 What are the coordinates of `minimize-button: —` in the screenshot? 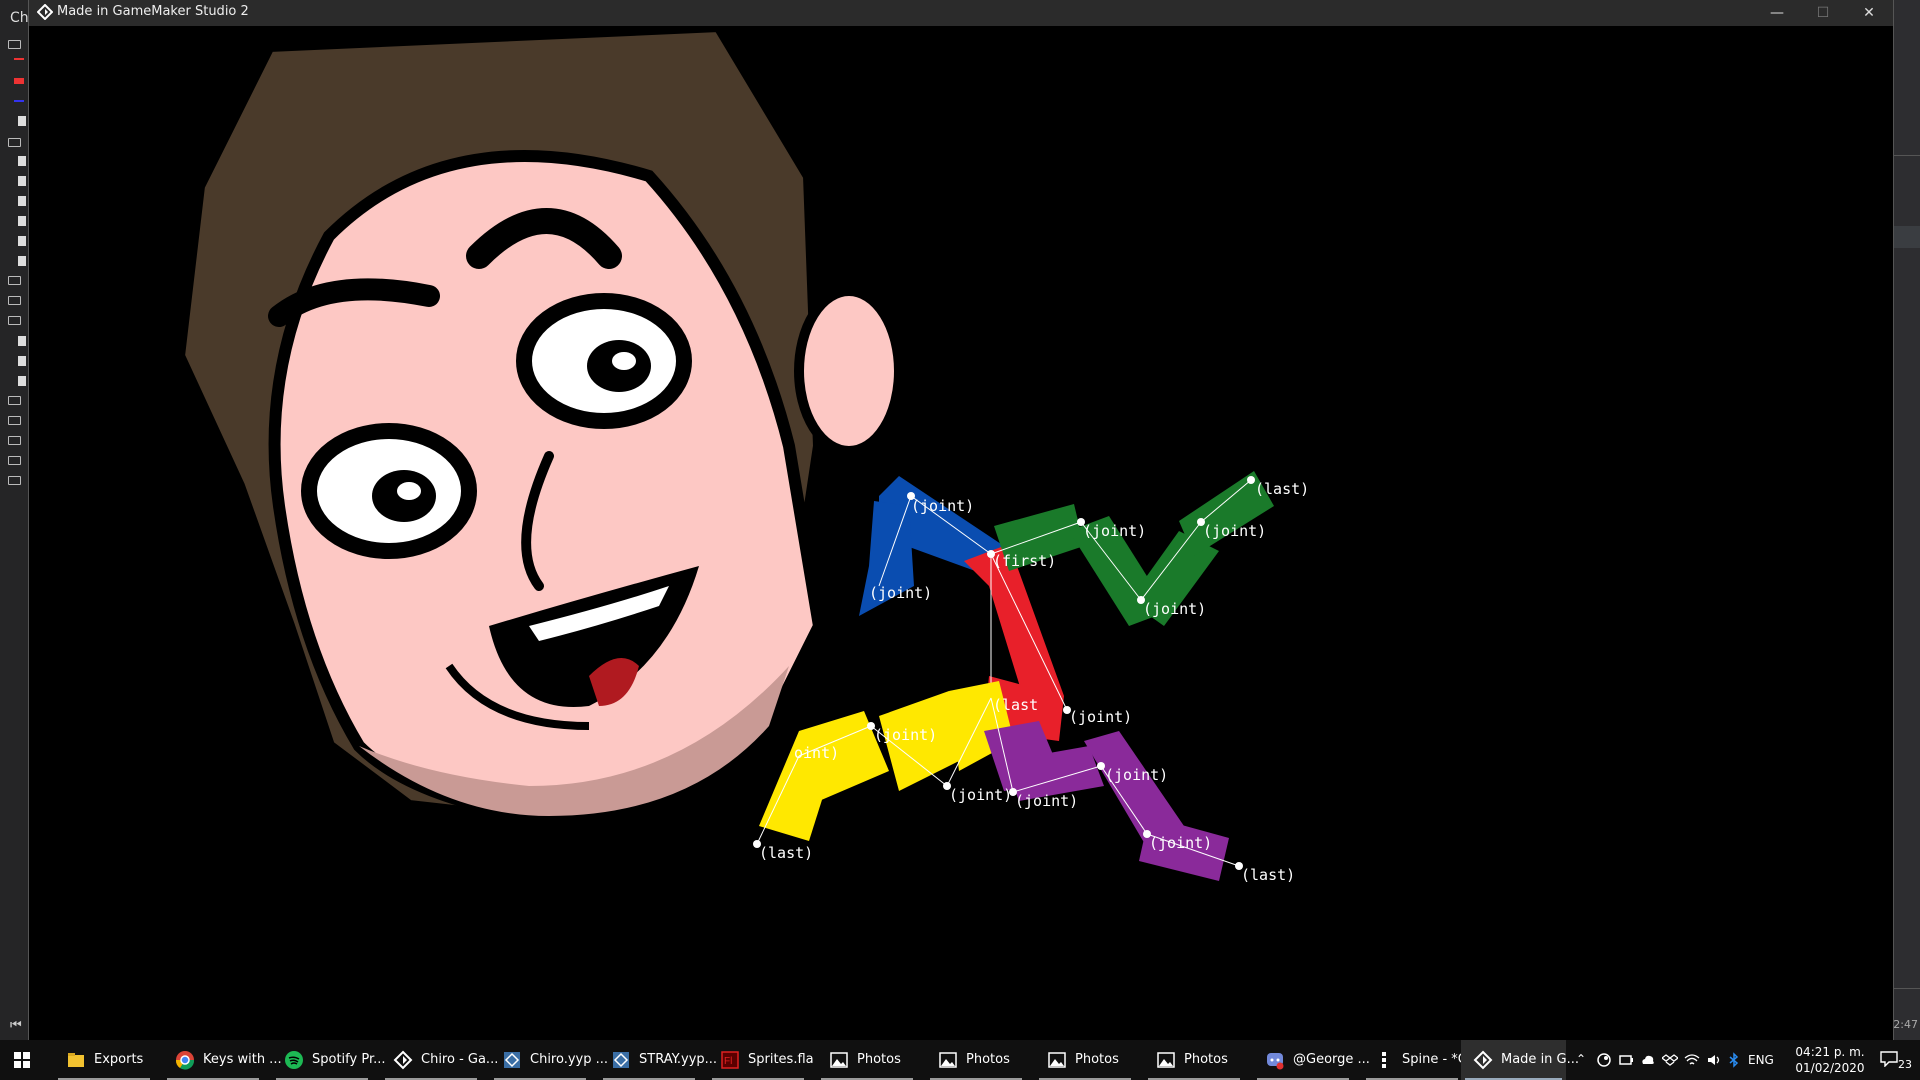 It's located at (1777, 13).